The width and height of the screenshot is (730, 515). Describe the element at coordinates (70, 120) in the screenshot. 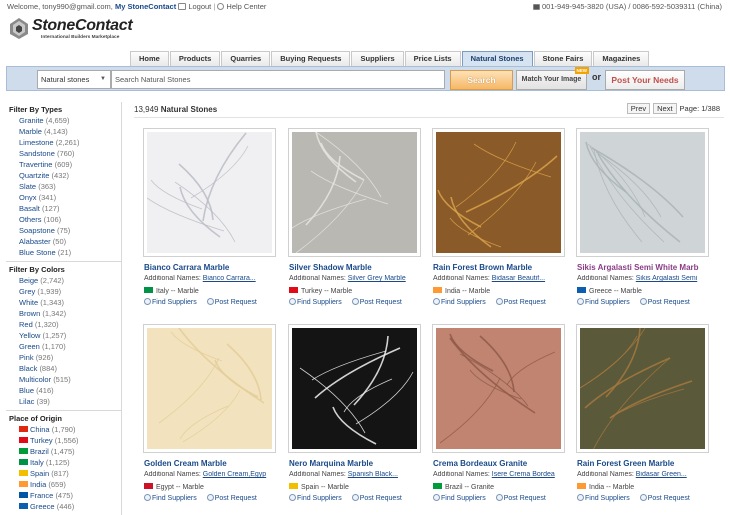

I see `filter-item-granite: Granite (4,659)` at that location.